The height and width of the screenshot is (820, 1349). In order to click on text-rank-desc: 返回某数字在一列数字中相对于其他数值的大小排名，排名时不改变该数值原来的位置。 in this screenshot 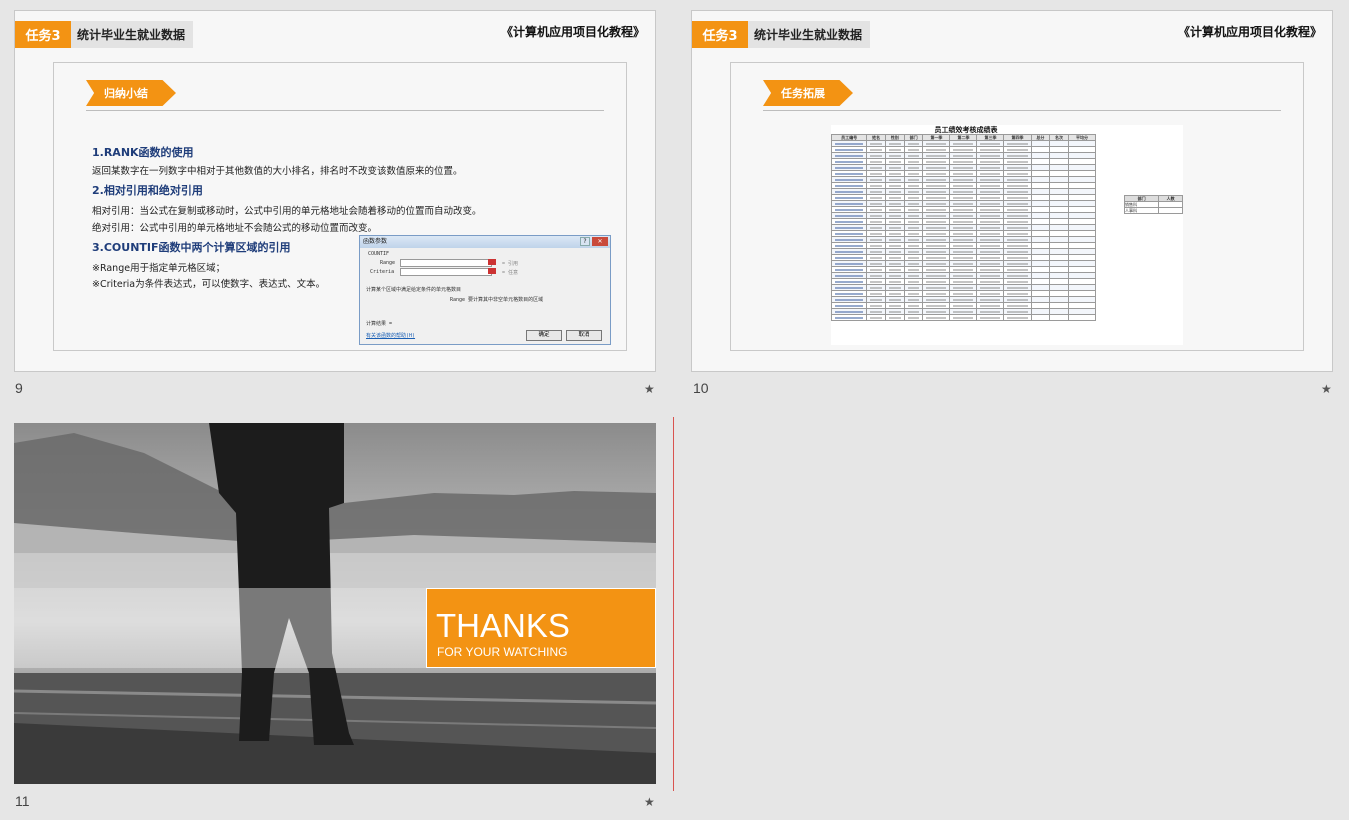, I will do `click(277, 171)`.